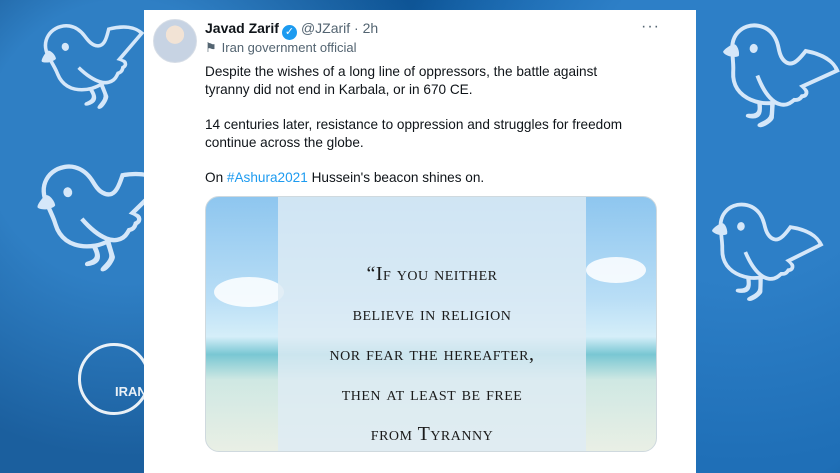 This screenshot has width=840, height=473. I want to click on quote-line: then at least be free, so click(432, 394).